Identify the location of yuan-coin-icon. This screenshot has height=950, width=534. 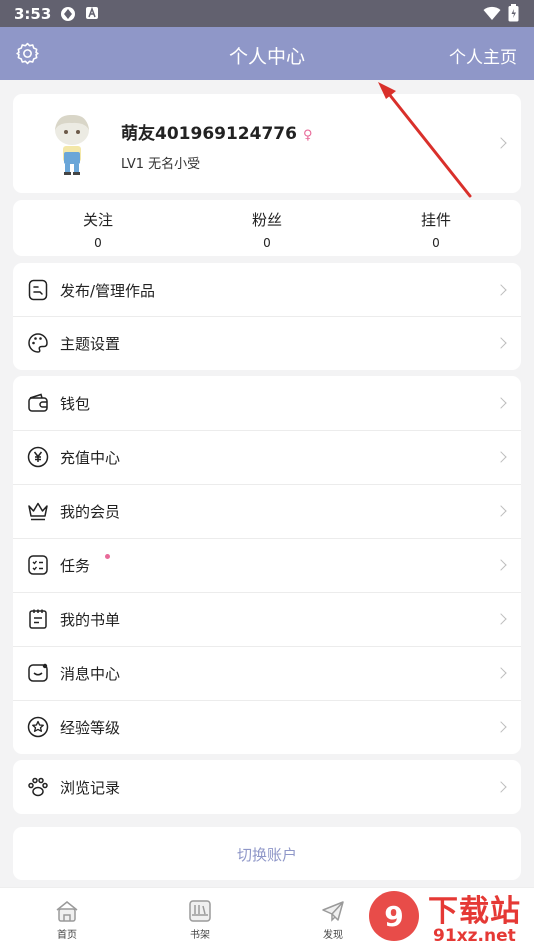
(38, 457).